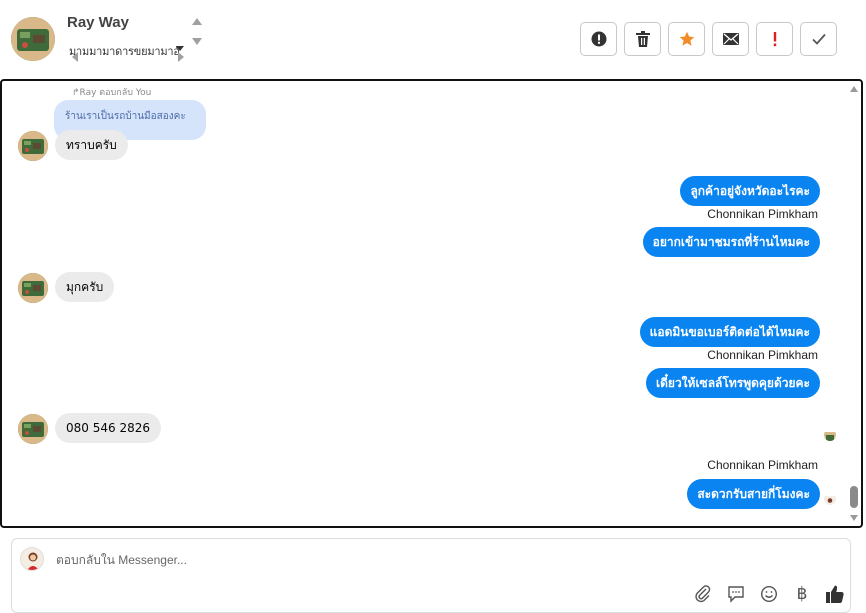 The image size is (866, 613). Describe the element at coordinates (75, 57) in the screenshot. I see `scroll-left-icon` at that location.